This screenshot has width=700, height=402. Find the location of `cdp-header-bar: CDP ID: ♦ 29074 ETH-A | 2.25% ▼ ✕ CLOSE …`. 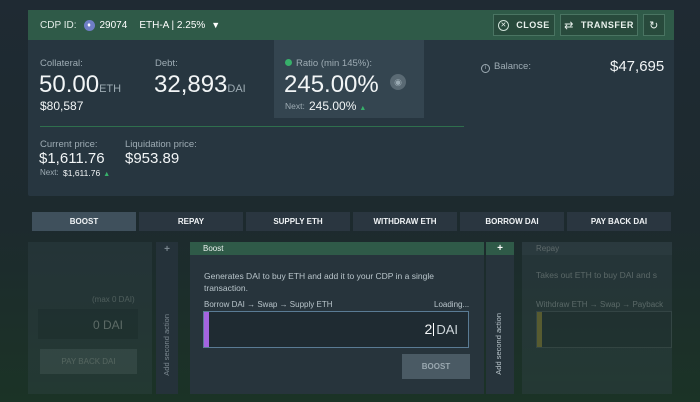

cdp-header-bar: CDP ID: ♦ 29074 ETH-A | 2.25% ▼ ✕ CLOSE … is located at coordinates (351, 25).